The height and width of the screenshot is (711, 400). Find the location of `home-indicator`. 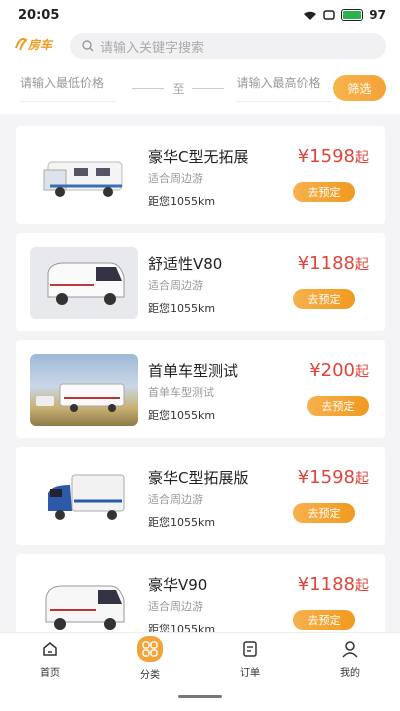

home-indicator is located at coordinates (200, 696).